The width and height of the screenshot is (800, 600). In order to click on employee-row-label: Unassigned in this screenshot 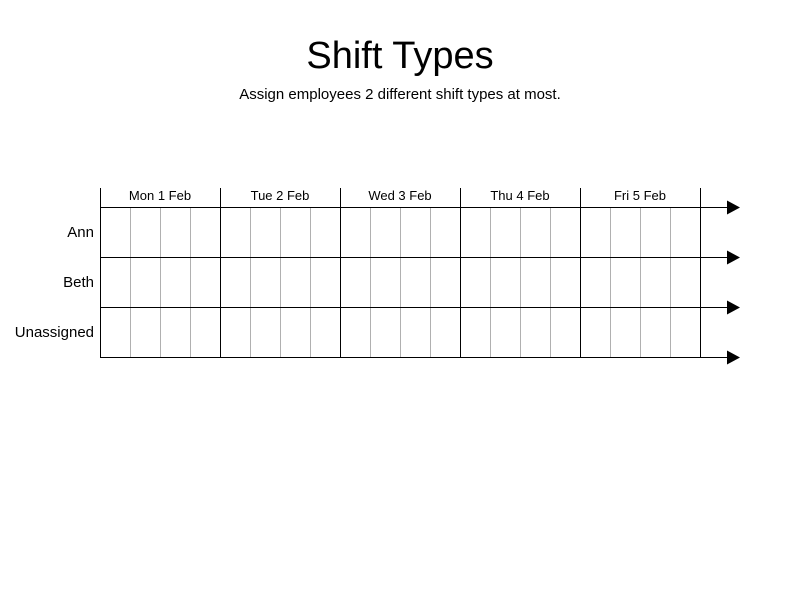, I will do `click(54, 332)`.